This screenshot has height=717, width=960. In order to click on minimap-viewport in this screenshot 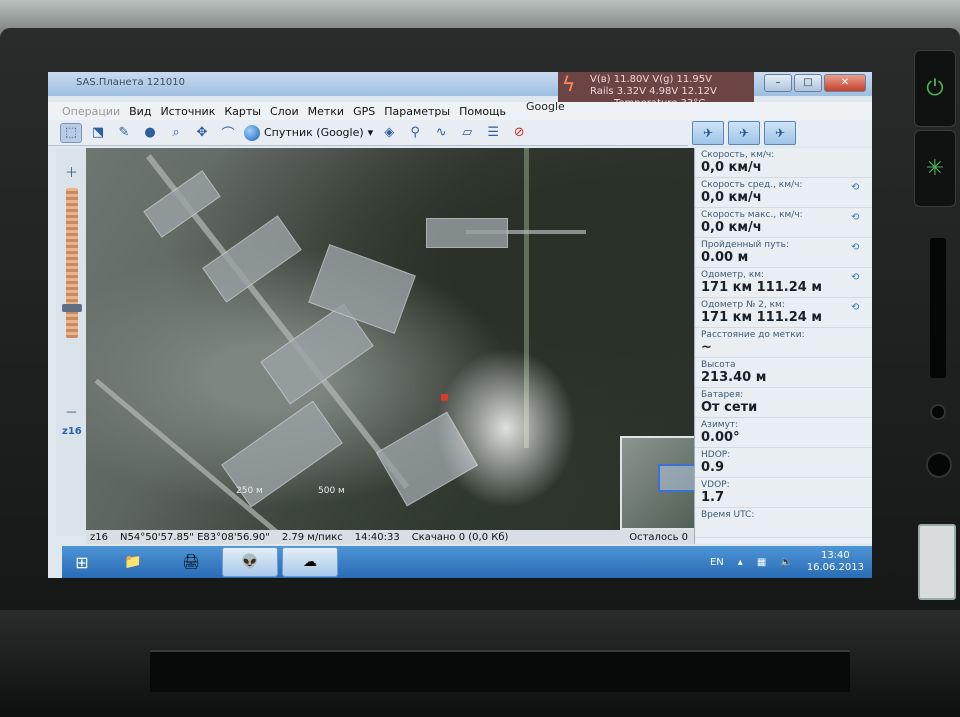, I will do `click(676, 478)`.